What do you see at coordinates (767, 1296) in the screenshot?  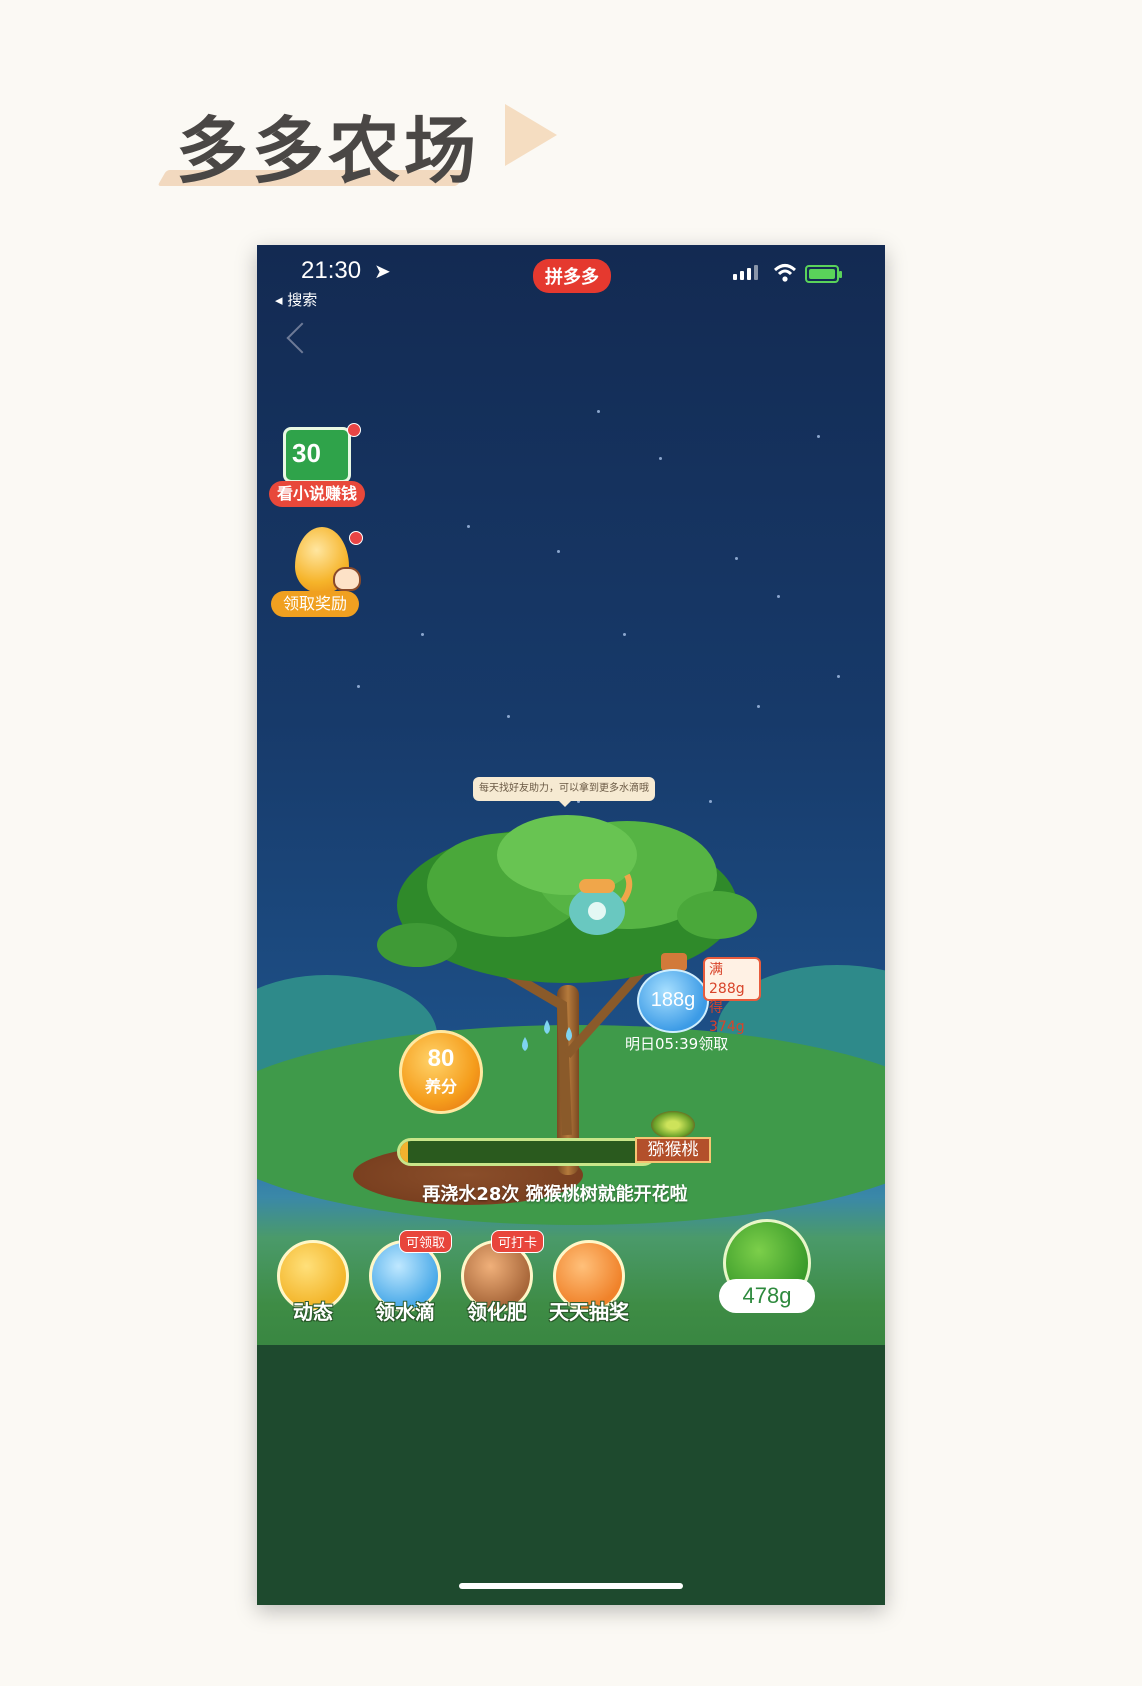 I see `remaining-water-amount: 478g` at bounding box center [767, 1296].